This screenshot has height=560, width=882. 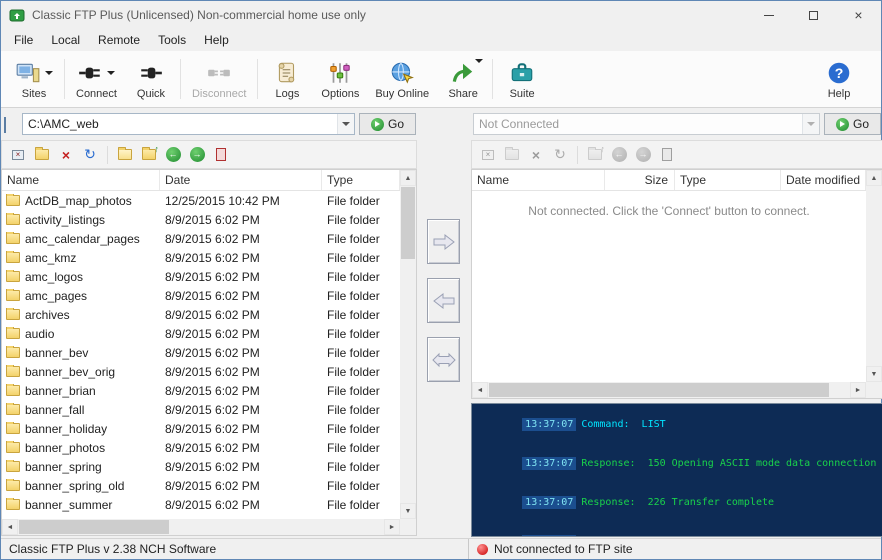 I want to click on close-button: ×, so click(x=858, y=15).